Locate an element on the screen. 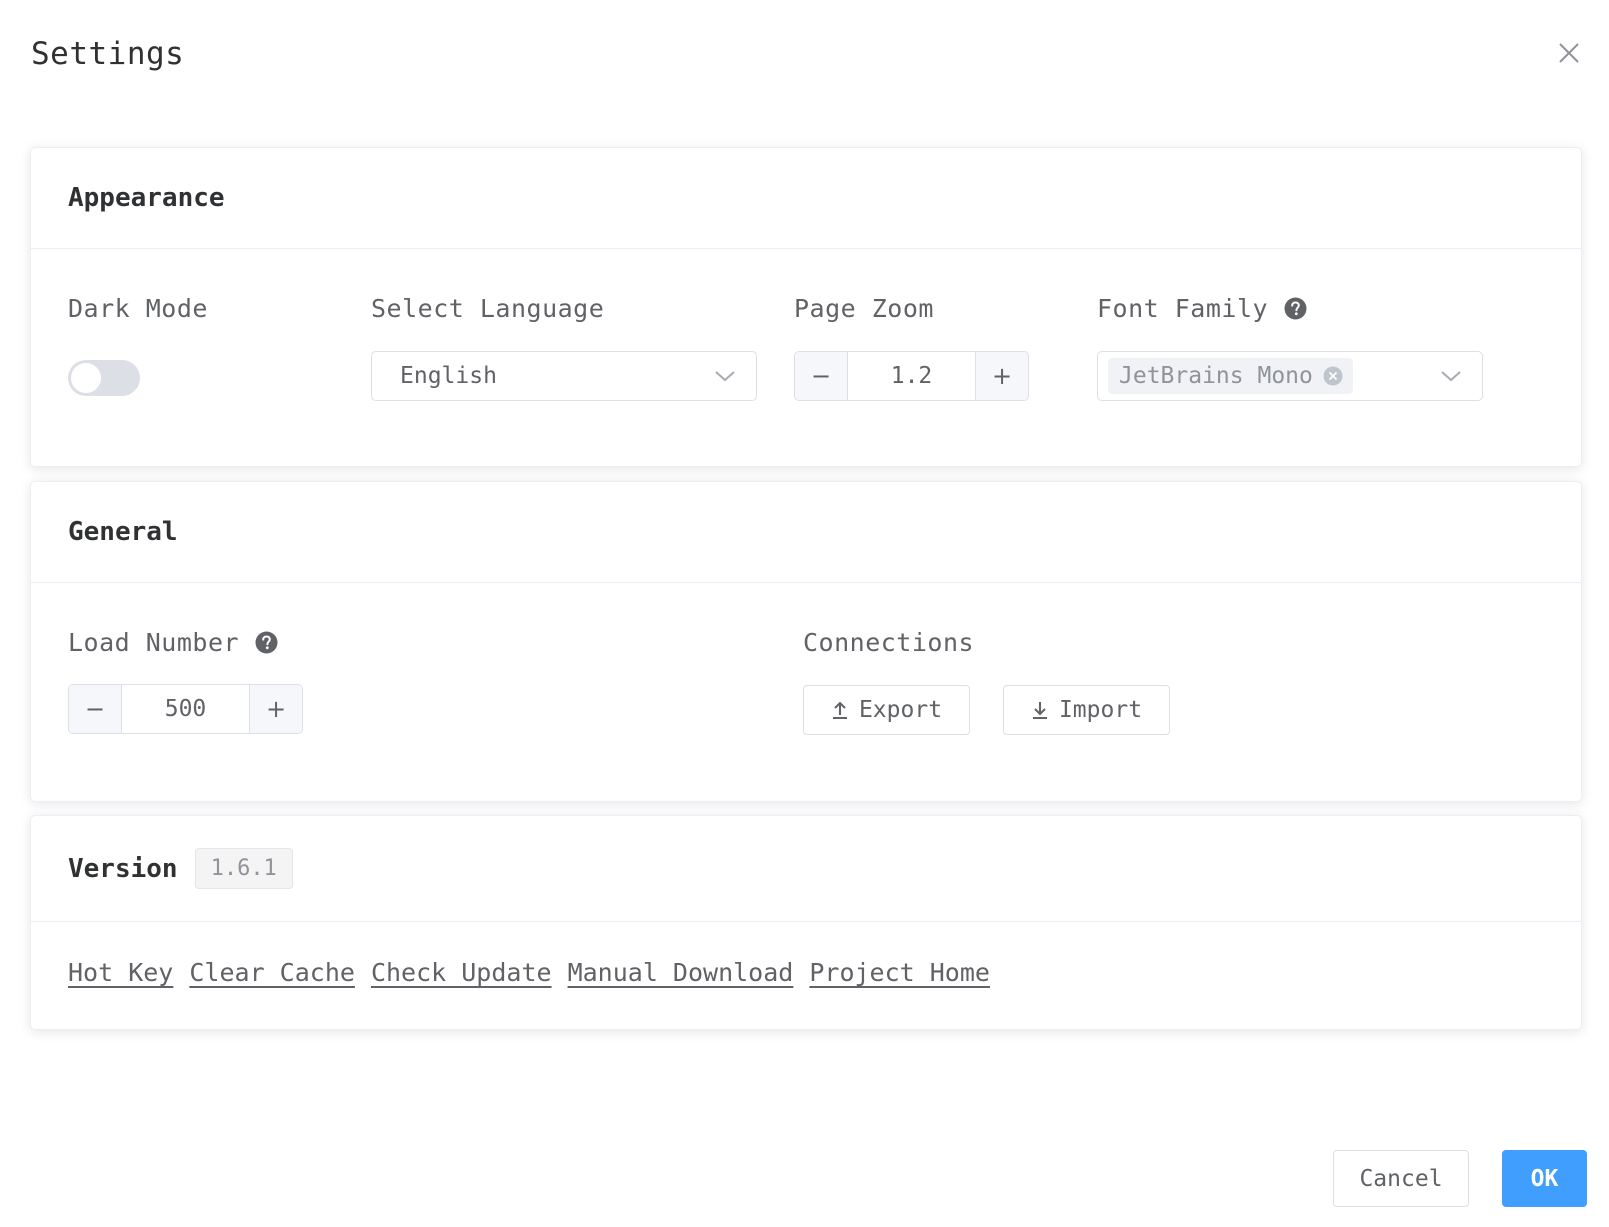 This screenshot has width=1609, height=1227. page-zoom-stepper: − 1.2 + is located at coordinates (911, 376).